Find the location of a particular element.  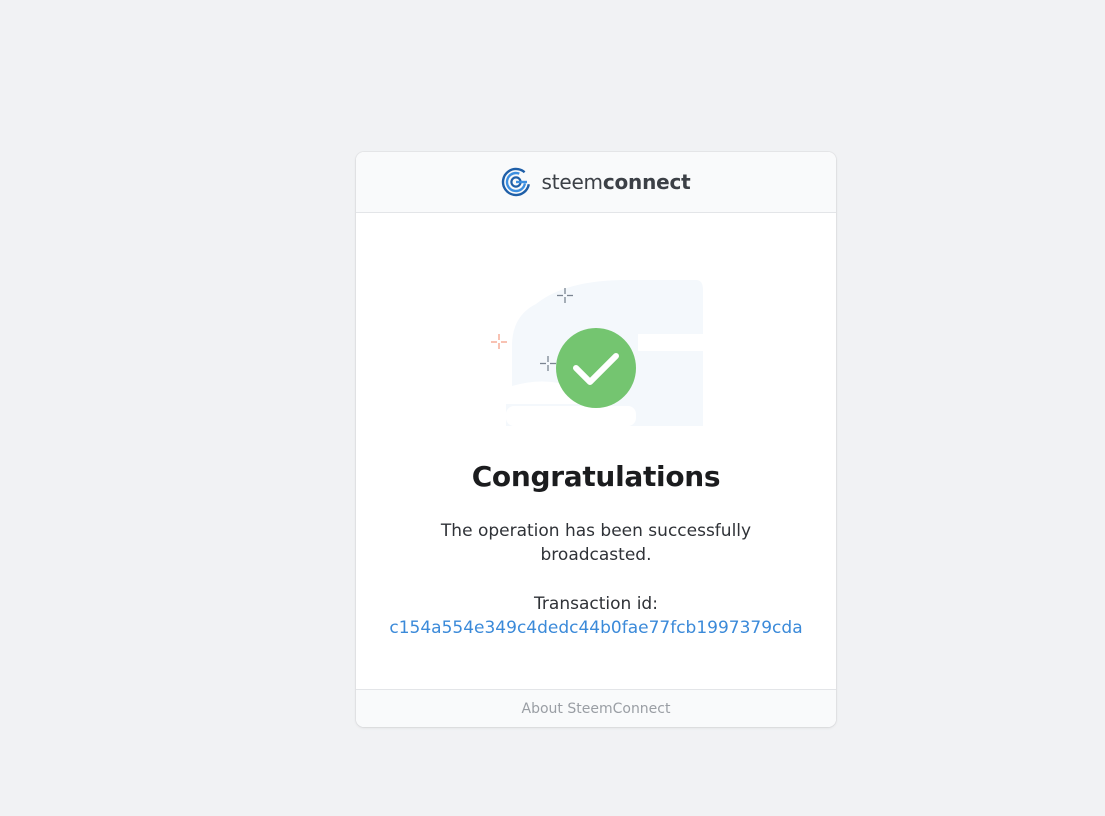

about-link: About SteemConnect is located at coordinates (596, 709).